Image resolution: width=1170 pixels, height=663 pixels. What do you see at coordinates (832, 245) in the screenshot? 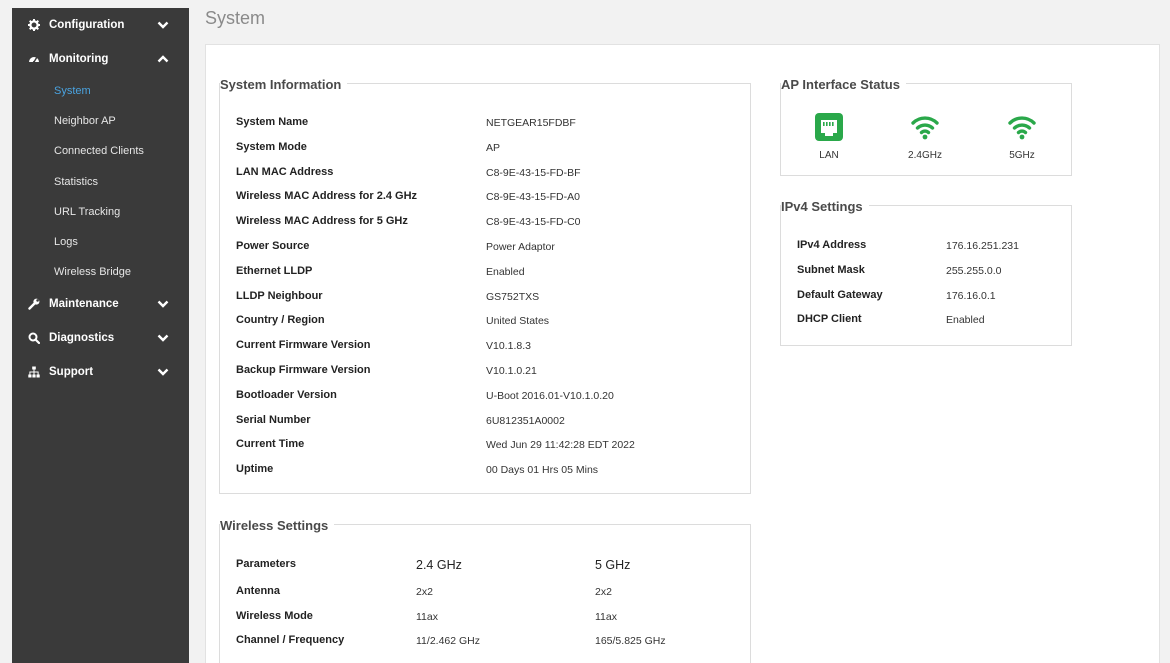
I see `ipv4-row-label: IPv4 Address` at bounding box center [832, 245].